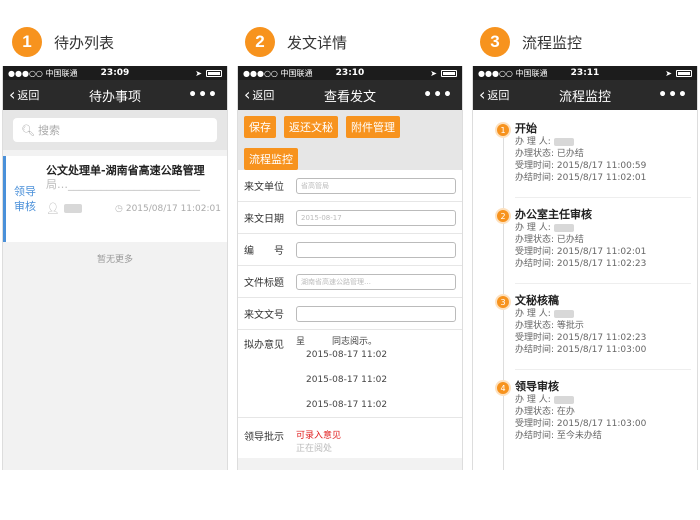 The width and height of the screenshot is (700, 520). Describe the element at coordinates (601, 424) in the screenshot. I see `accept-value: 2015/8/17 11:03:00` at that location.